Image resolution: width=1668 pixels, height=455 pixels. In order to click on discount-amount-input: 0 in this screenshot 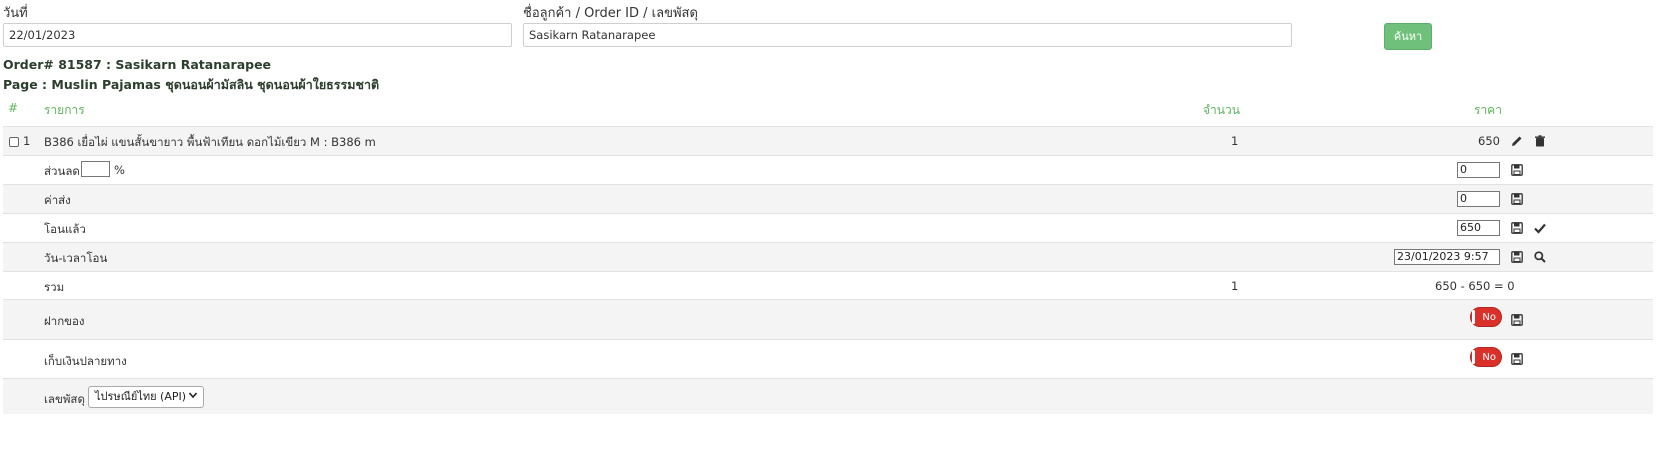, I will do `click(1478, 170)`.